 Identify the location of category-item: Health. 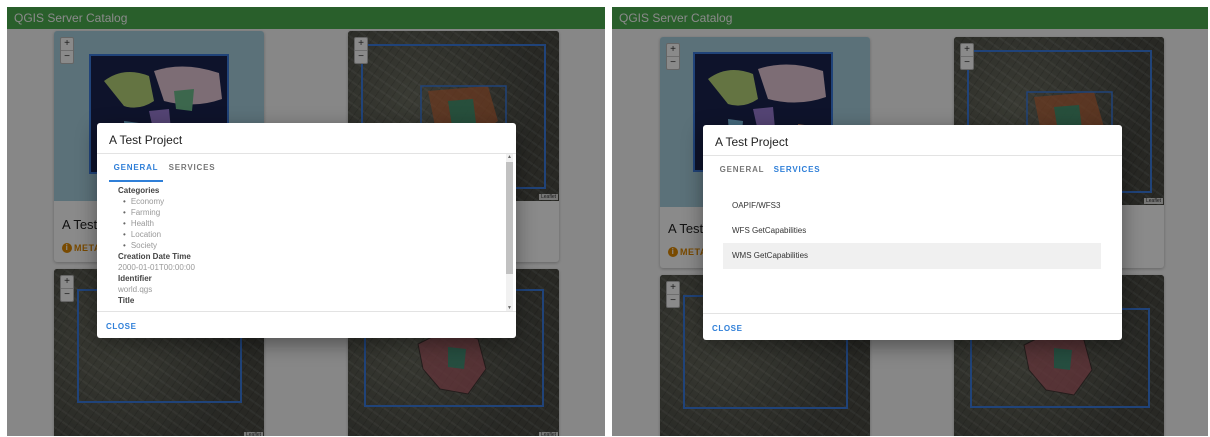
(310, 223).